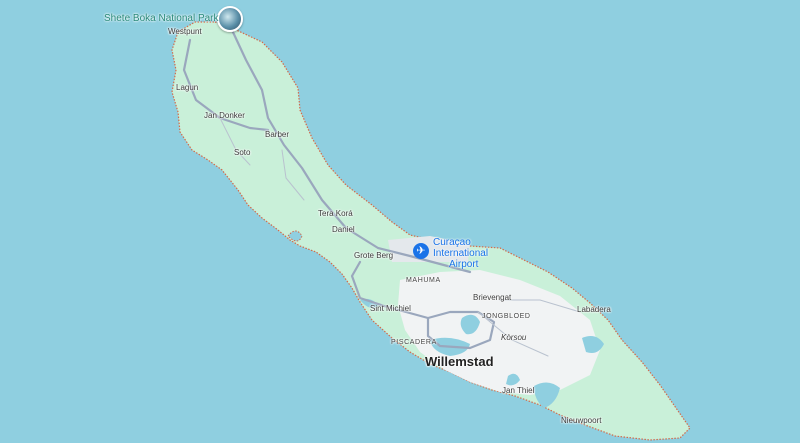  I want to click on park-label: Shete Boka National Park, so click(161, 19).